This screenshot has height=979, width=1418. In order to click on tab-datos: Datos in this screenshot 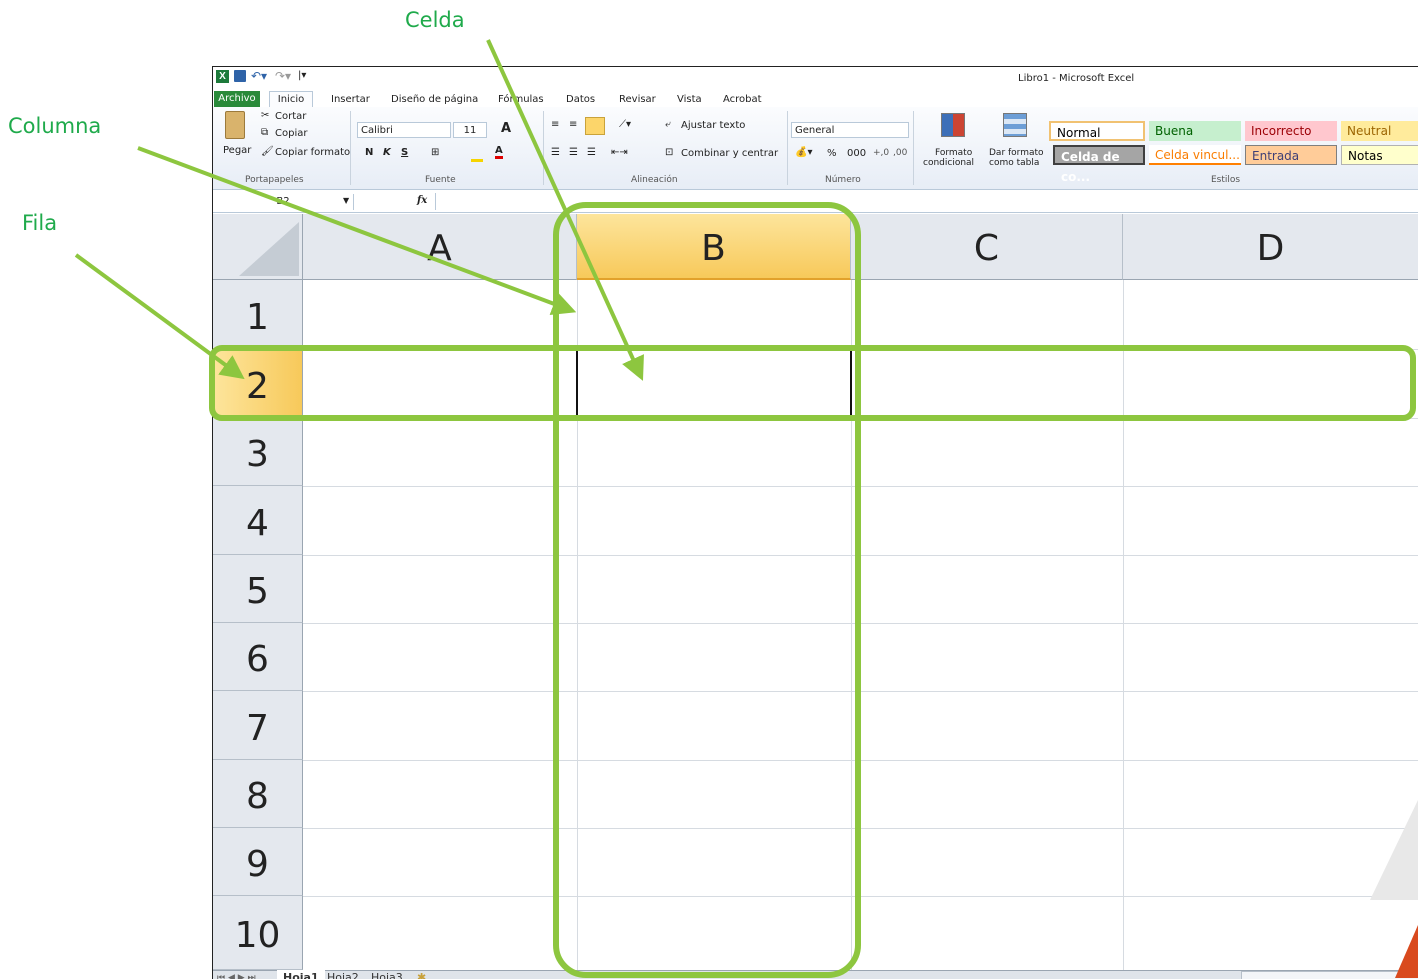, I will do `click(580, 99)`.